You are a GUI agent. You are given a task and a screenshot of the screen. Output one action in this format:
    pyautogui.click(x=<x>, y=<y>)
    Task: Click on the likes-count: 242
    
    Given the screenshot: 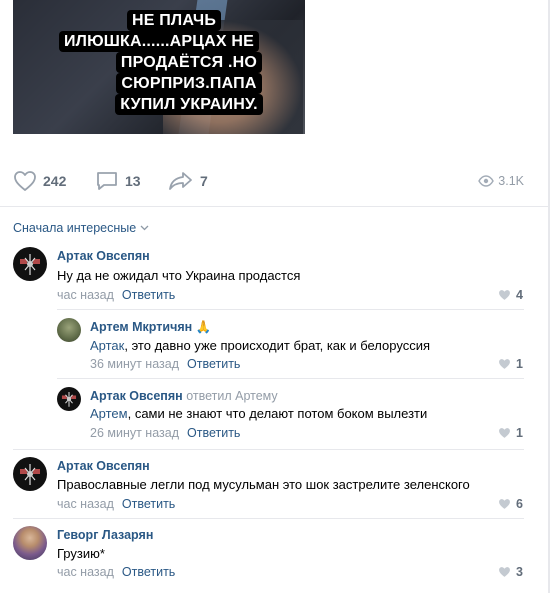 What is the action you would take?
    pyautogui.click(x=55, y=181)
    